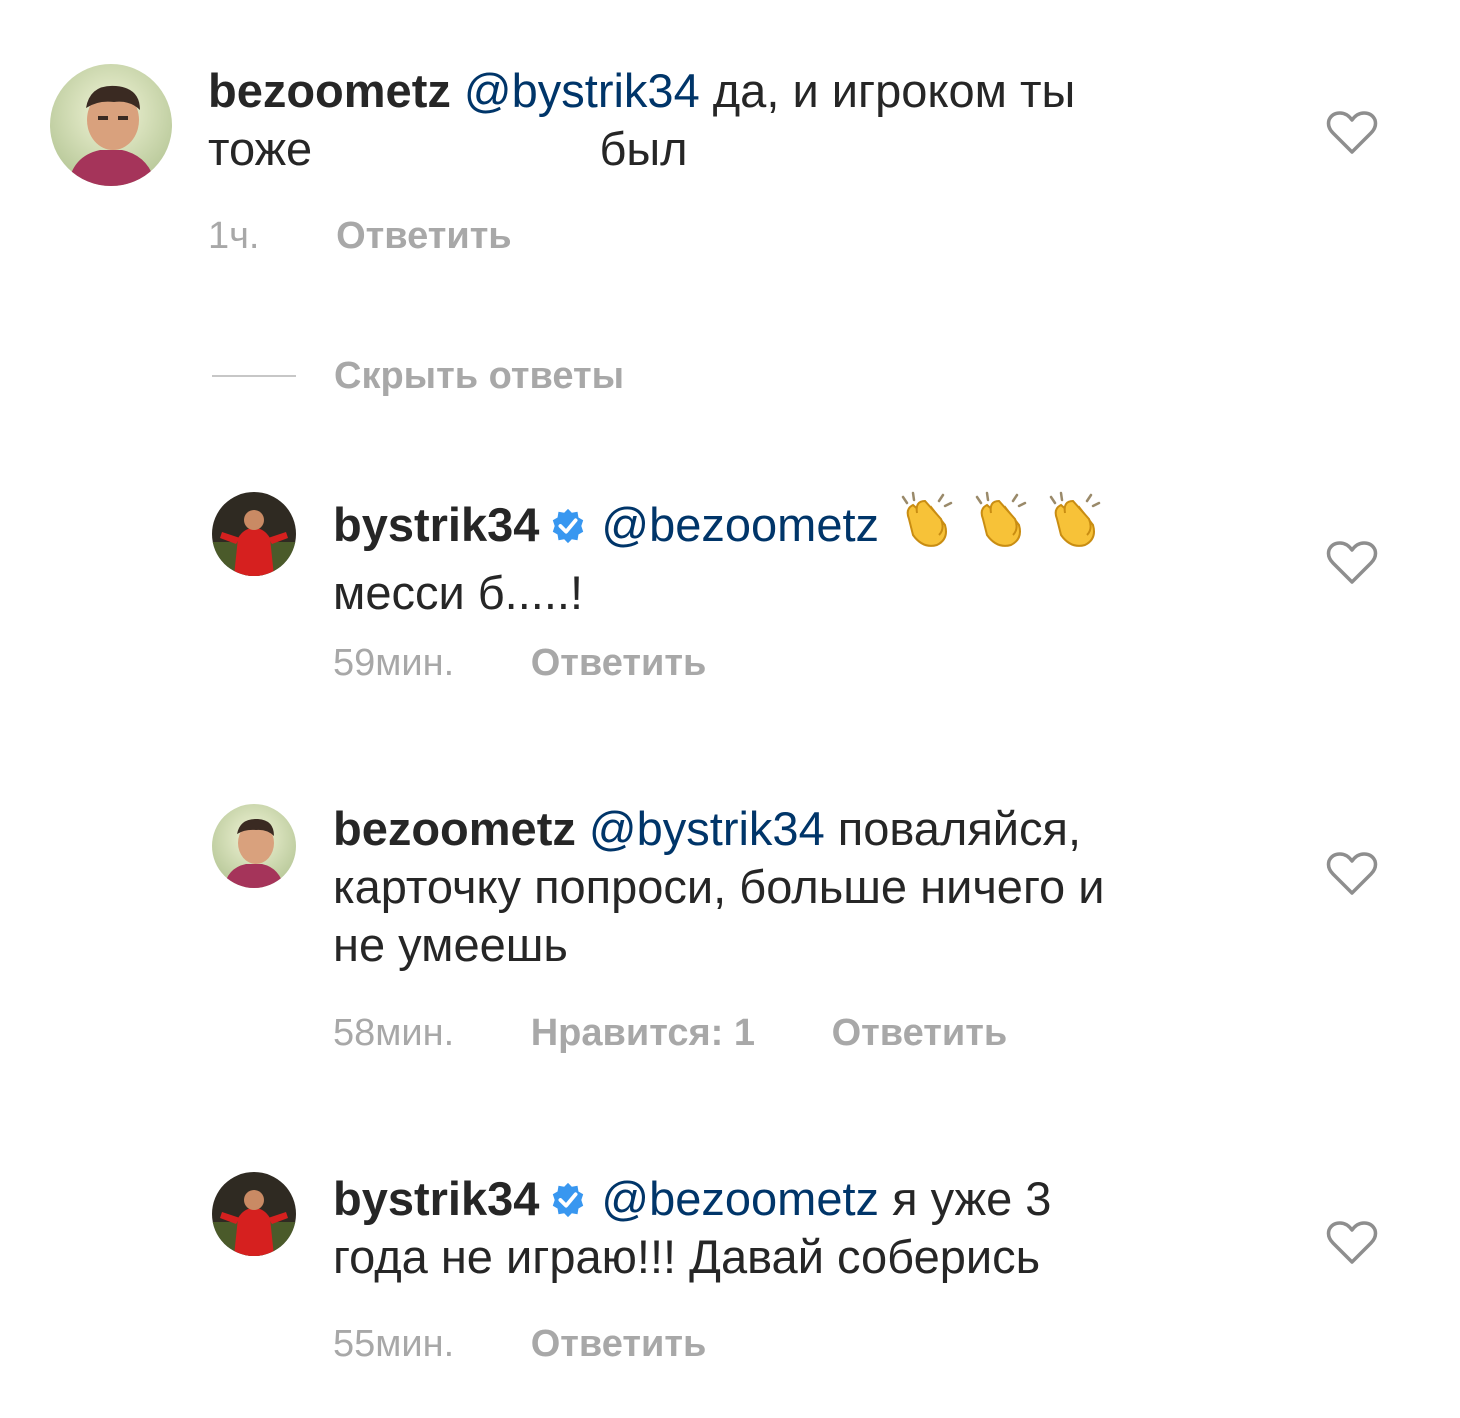 This screenshot has width=1460, height=1418. I want to click on hide-replies-toggle: Скрыть ответы, so click(418, 376).